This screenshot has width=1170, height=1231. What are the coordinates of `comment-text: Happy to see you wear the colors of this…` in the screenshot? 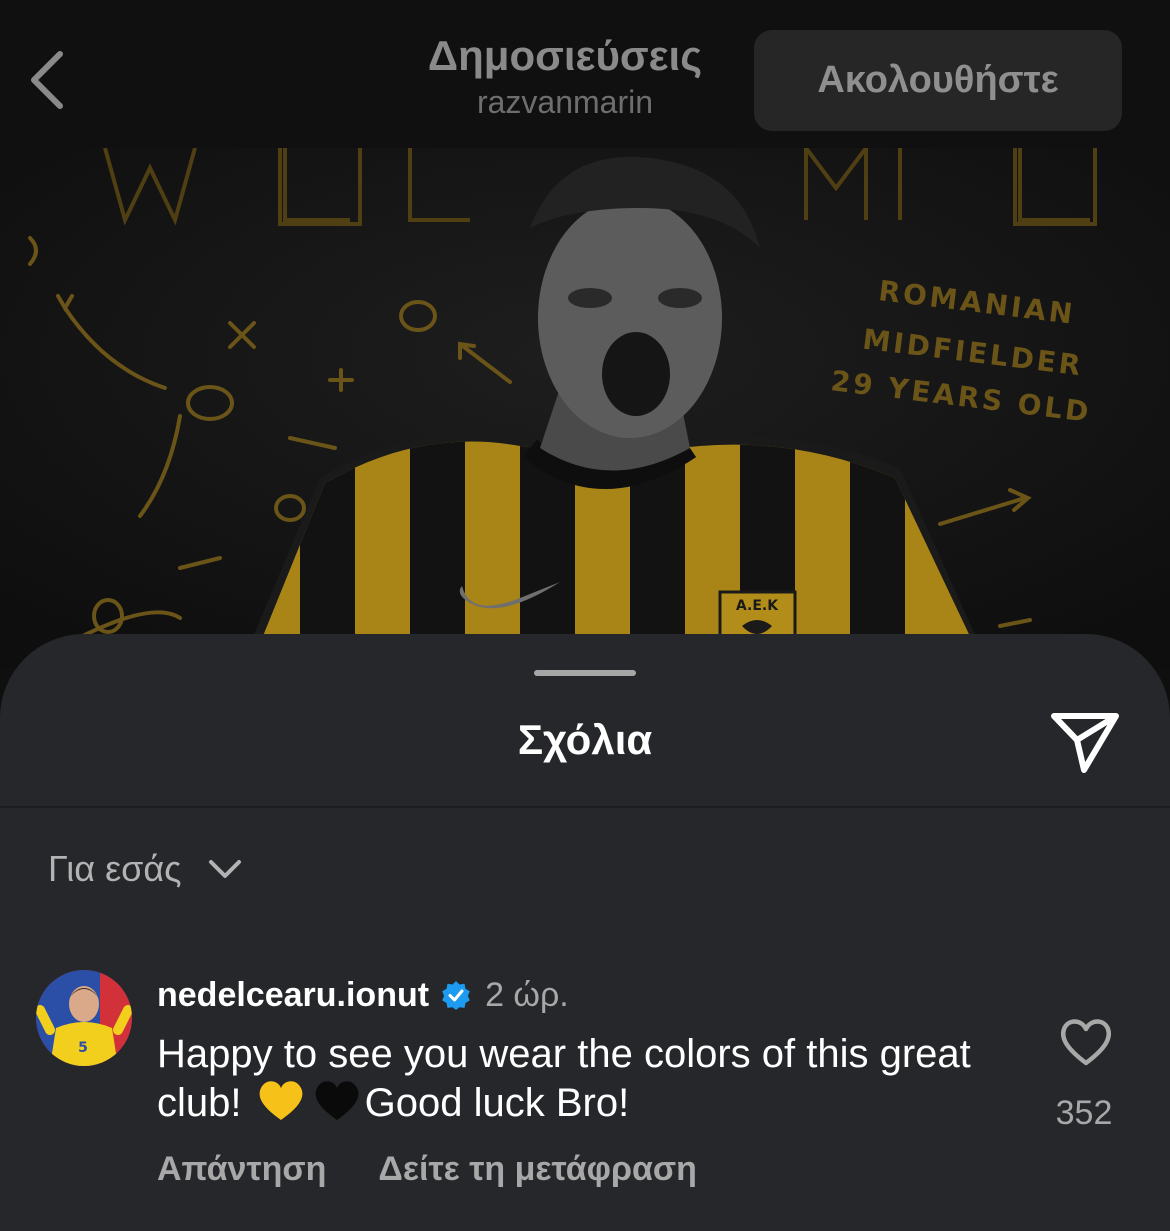 It's located at (567, 1078).